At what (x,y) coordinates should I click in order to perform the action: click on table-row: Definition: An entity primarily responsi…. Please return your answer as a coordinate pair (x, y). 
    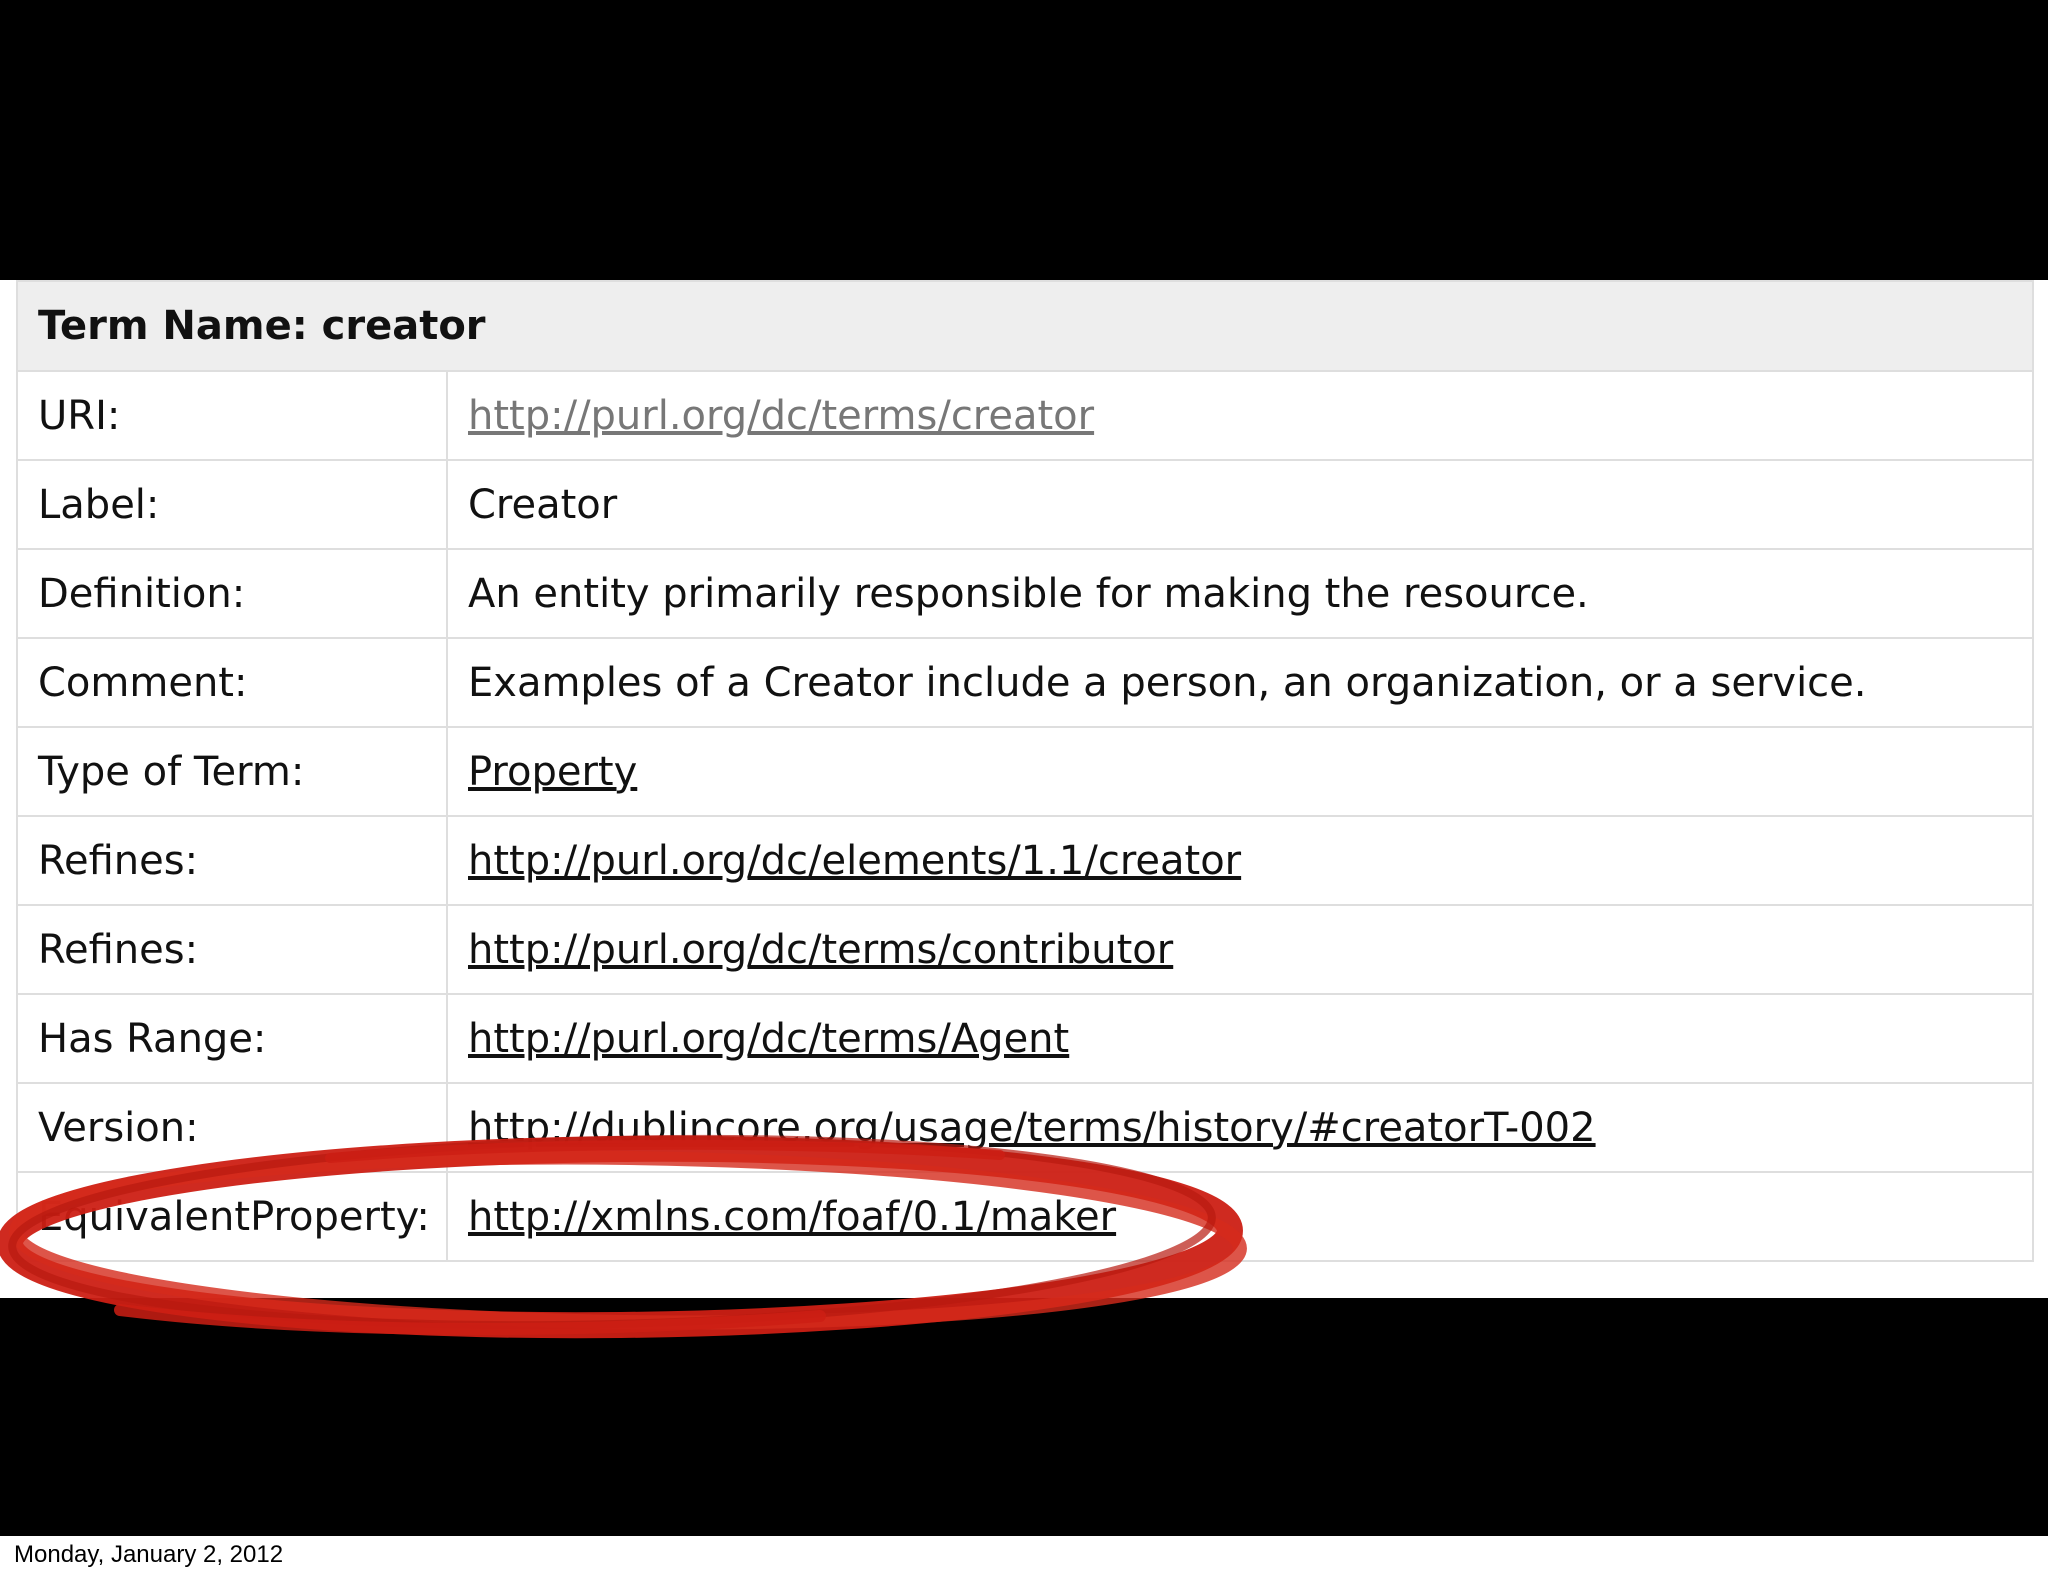
    Looking at the image, I should click on (1025, 593).